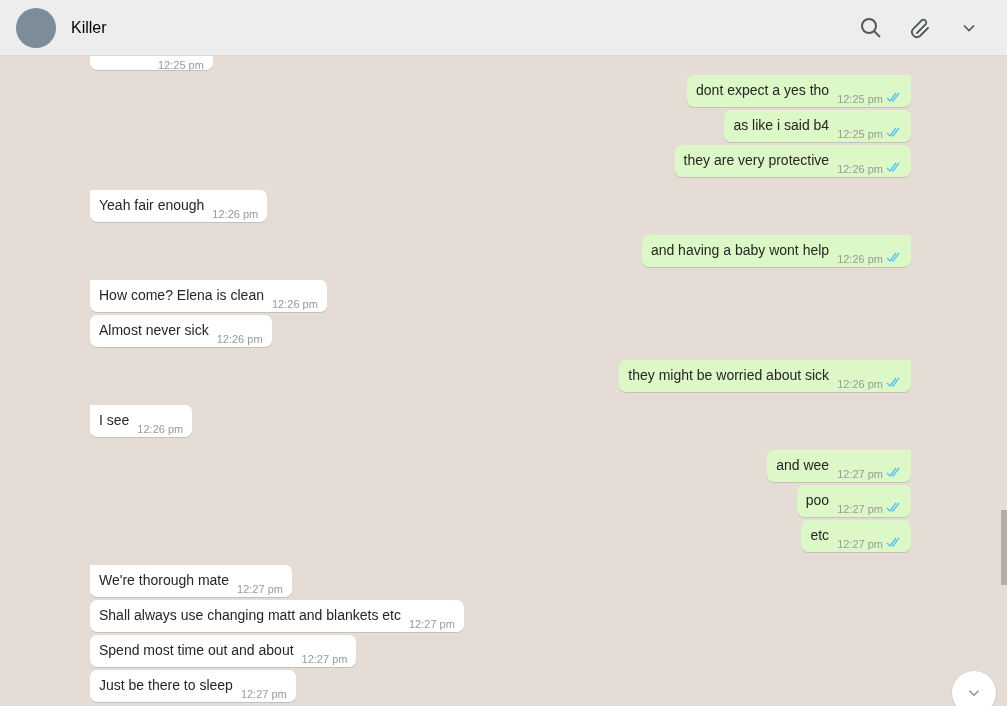  Describe the element at coordinates (154, 330) in the screenshot. I see `message-text: Almost never sick` at that location.